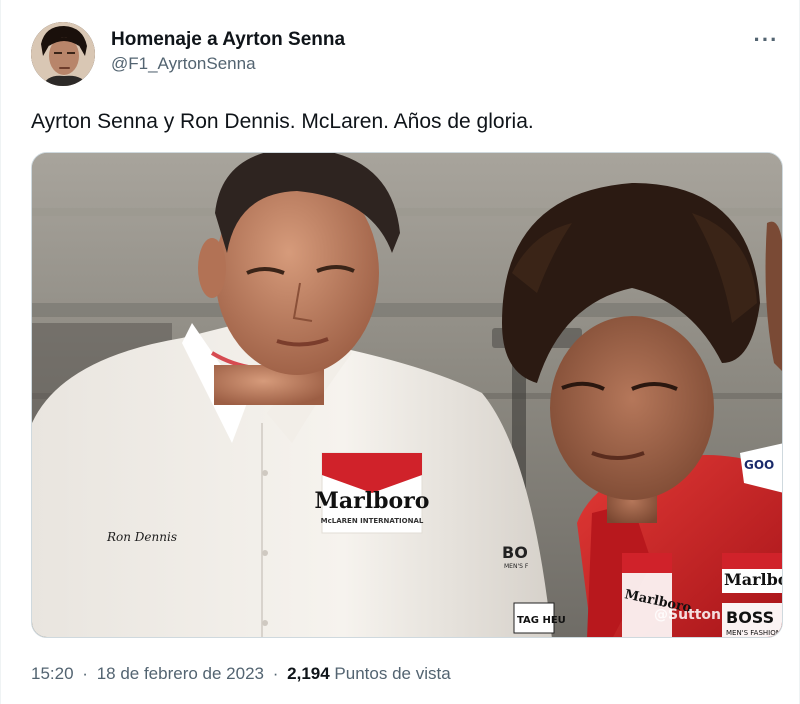 This screenshot has width=800, height=704. Describe the element at coordinates (228, 40) in the screenshot. I see `author-display-name: Homenaje a Ayrton Senna` at that location.